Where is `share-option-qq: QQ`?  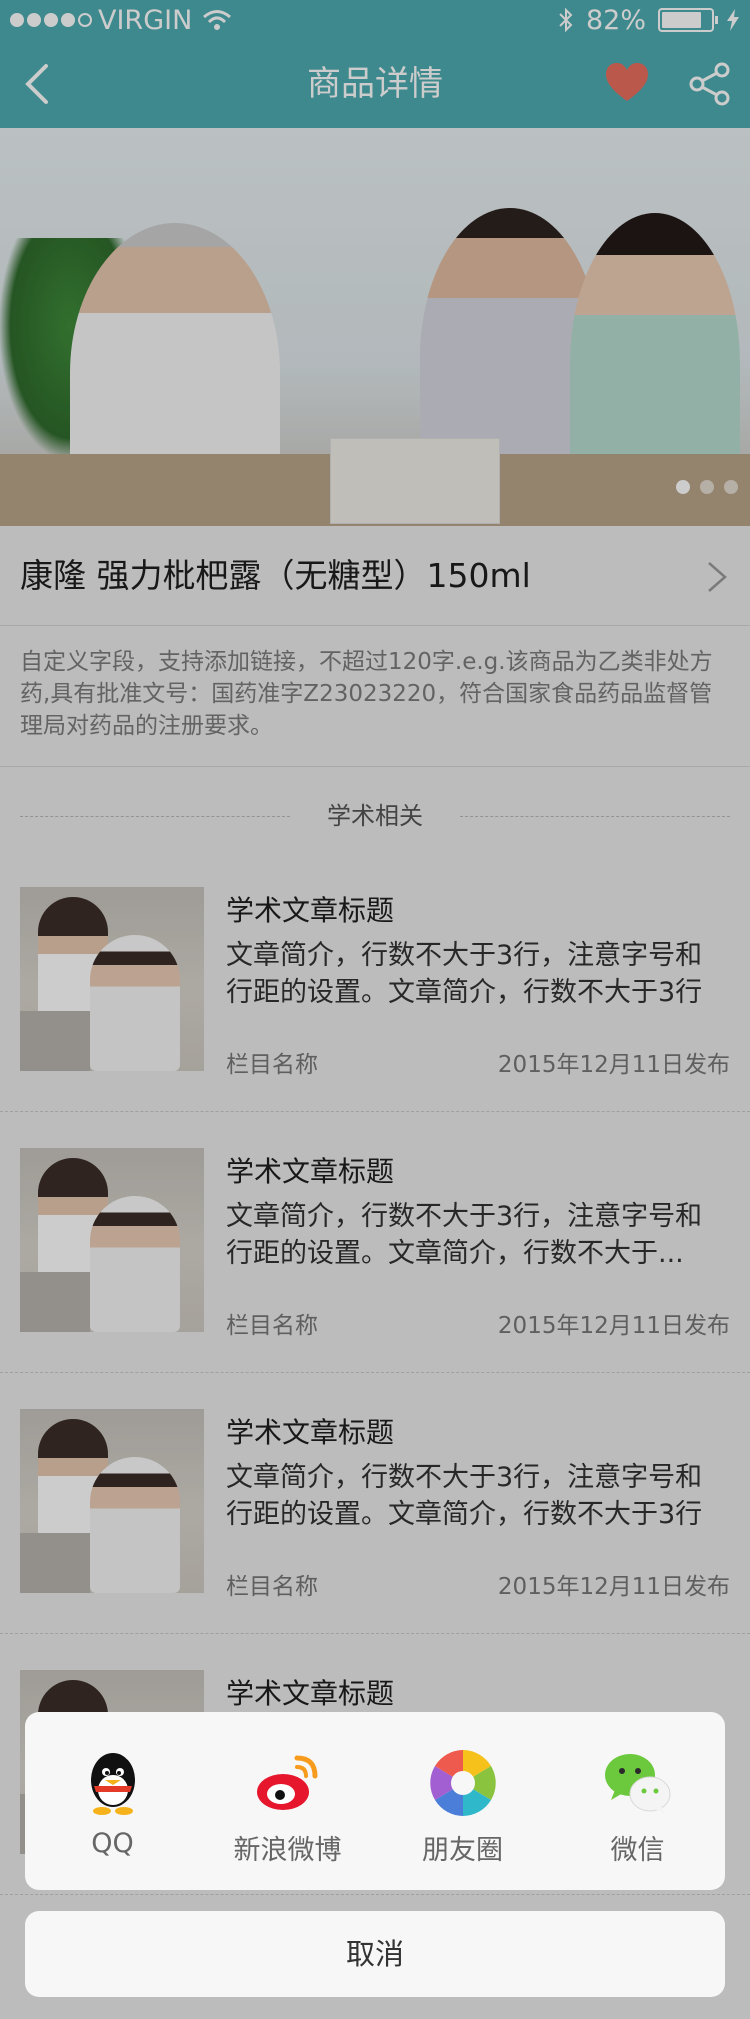
share-option-qq: QQ is located at coordinates (113, 1803).